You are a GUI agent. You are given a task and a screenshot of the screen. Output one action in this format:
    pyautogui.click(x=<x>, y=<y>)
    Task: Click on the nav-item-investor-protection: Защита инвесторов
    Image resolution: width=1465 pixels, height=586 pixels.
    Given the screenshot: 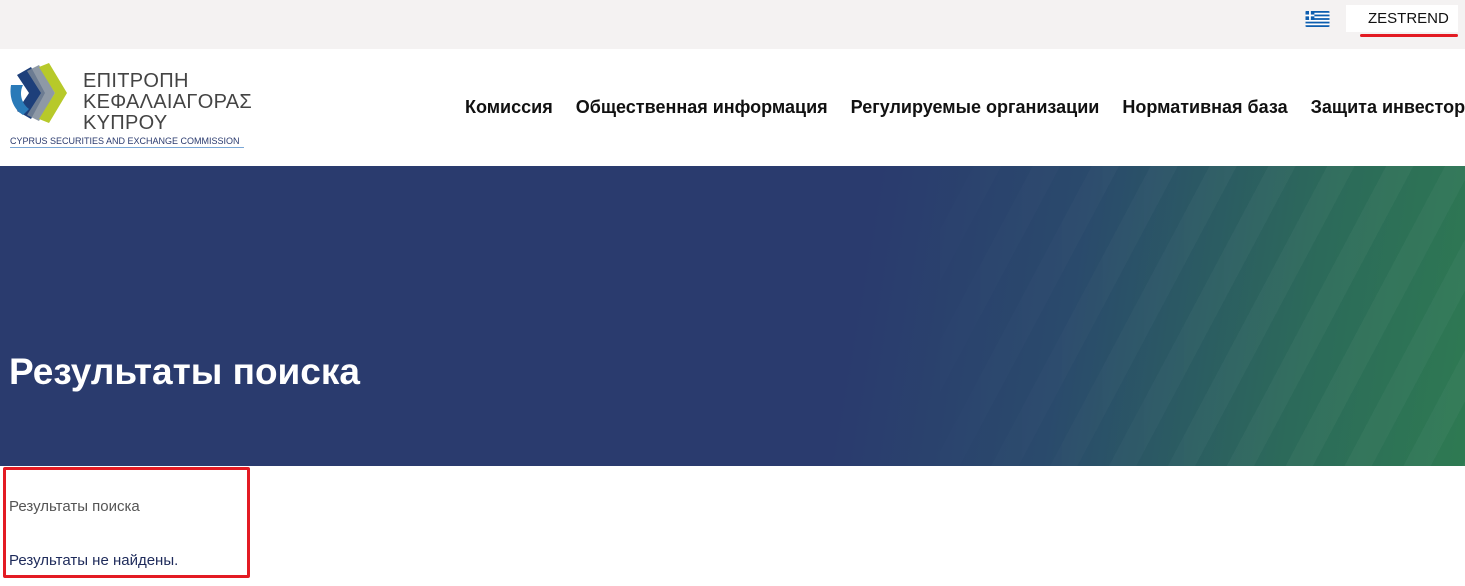 What is the action you would take?
    pyautogui.click(x=1388, y=107)
    